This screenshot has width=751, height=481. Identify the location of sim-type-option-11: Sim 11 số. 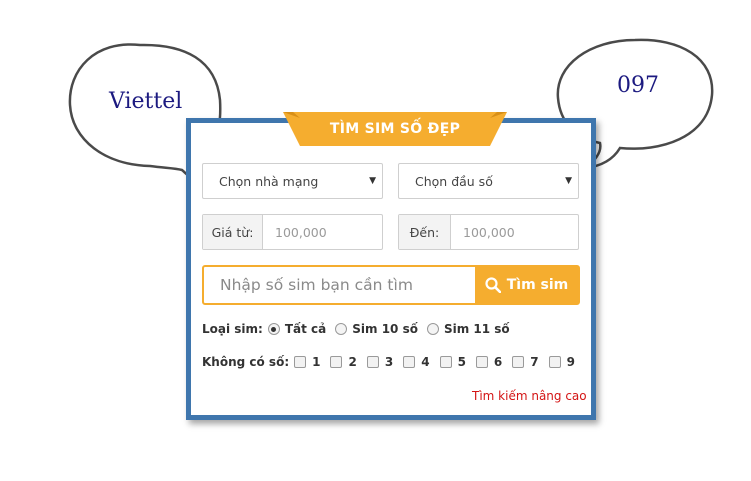
(468, 329).